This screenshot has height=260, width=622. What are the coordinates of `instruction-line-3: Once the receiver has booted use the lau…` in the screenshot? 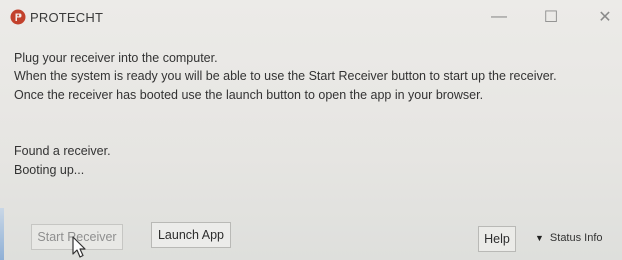 It's located at (249, 95).